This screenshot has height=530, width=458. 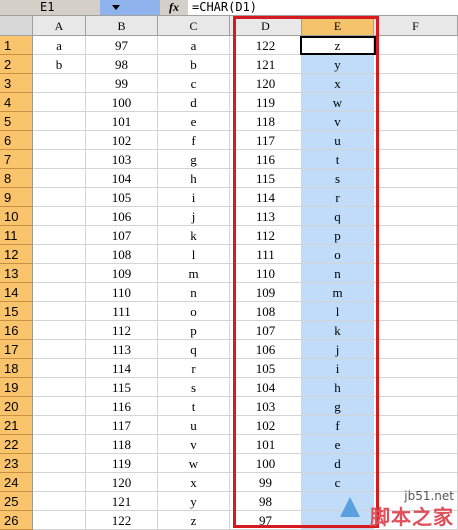 I want to click on cell-d4: 119, so click(x=266, y=102).